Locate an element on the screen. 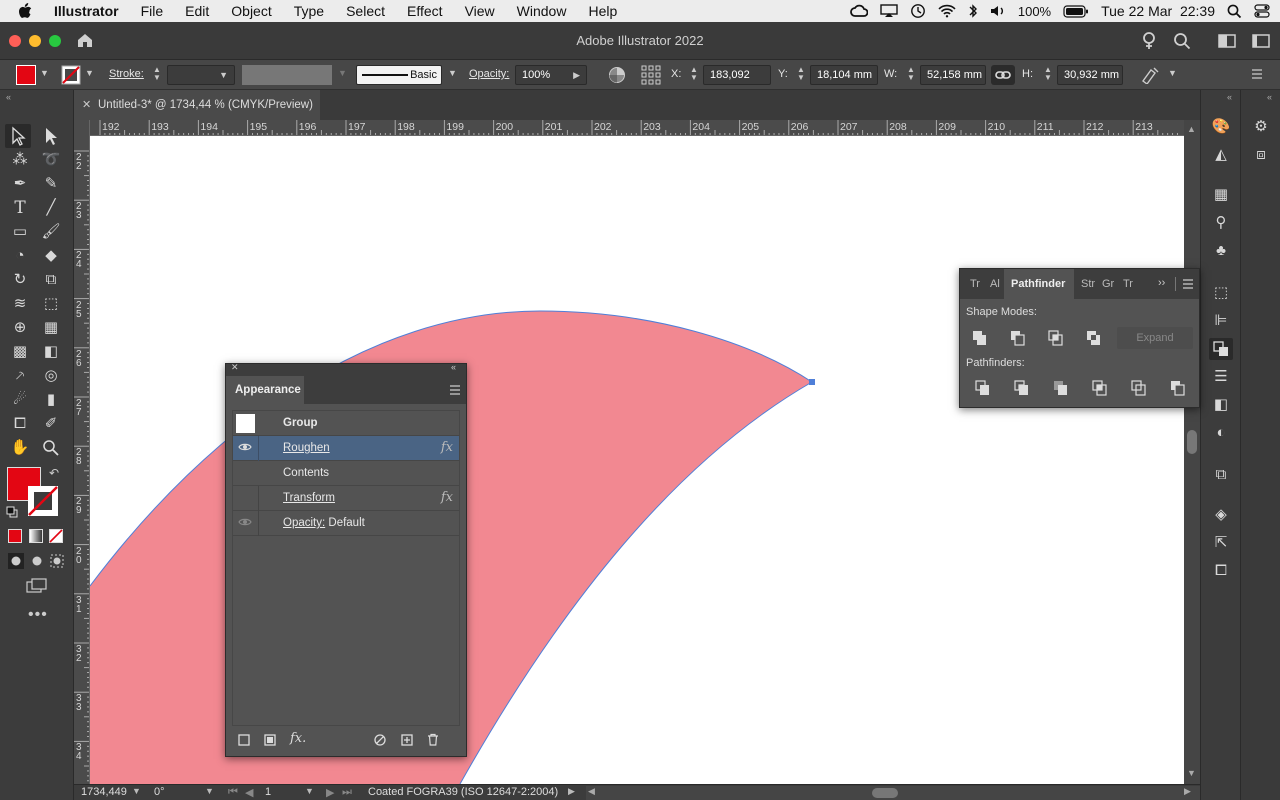 The width and height of the screenshot is (1280, 800). pathfinder-panel-menu-icon is located at coordinates (1188, 284).